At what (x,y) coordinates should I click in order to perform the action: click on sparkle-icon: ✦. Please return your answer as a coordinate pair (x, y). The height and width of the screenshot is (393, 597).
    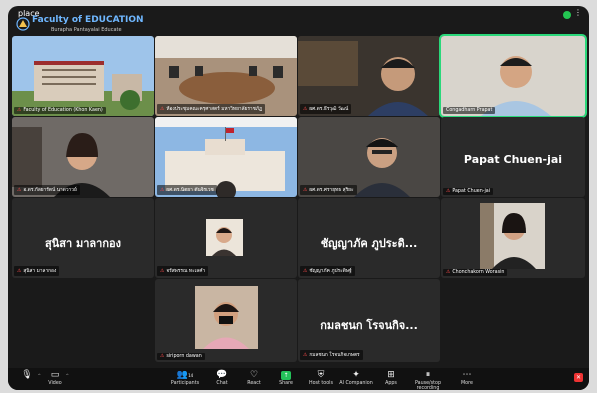
    Looking at the image, I should click on (356, 375).